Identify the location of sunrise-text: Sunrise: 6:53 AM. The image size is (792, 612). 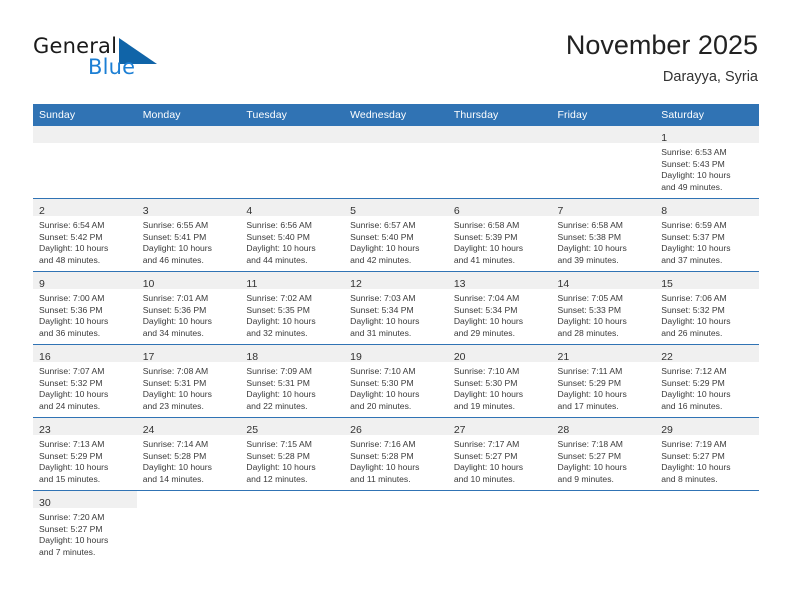
(694, 152).